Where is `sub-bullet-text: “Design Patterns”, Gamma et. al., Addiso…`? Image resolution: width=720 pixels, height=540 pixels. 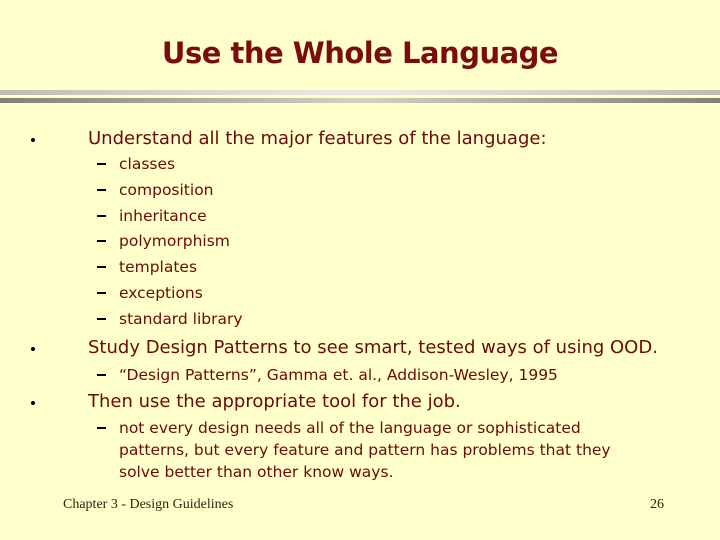
sub-bullet-text: “Design Patterns”, Gamma et. al., Addiso… is located at coordinates (338, 375).